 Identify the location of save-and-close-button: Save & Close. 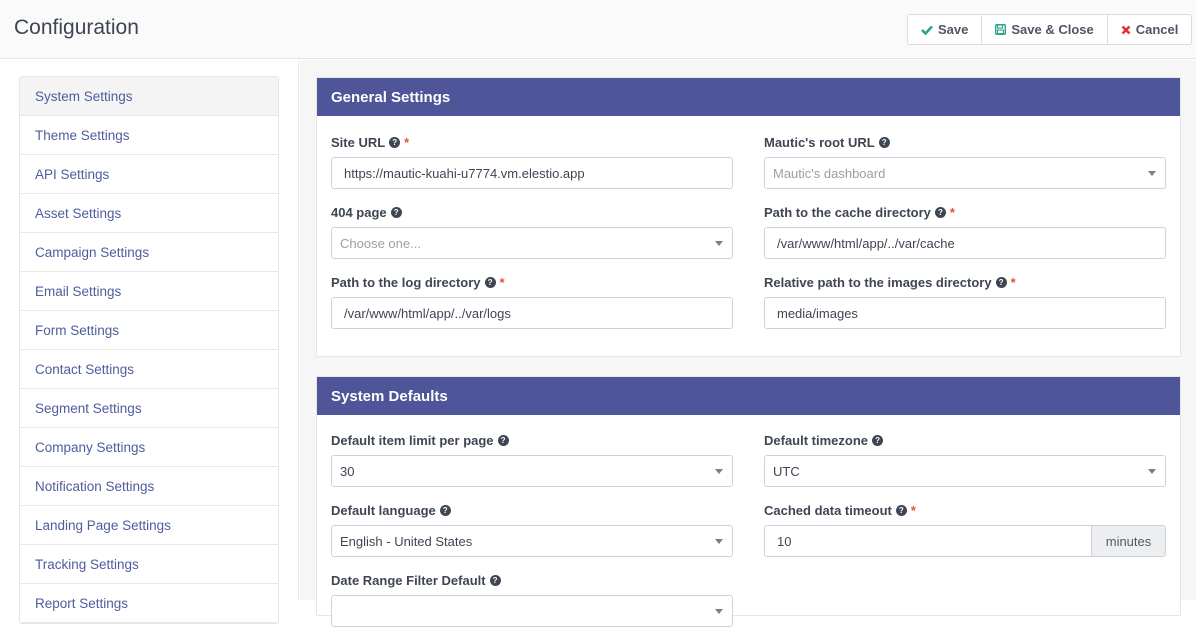
(1045, 29).